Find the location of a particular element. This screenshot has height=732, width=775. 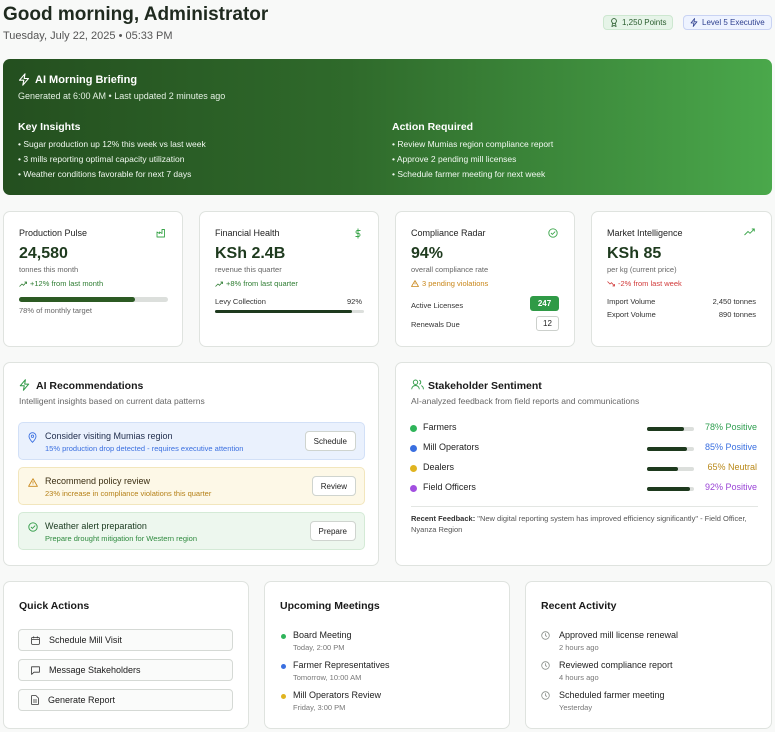

status-dot is located at coordinates (413, 448).